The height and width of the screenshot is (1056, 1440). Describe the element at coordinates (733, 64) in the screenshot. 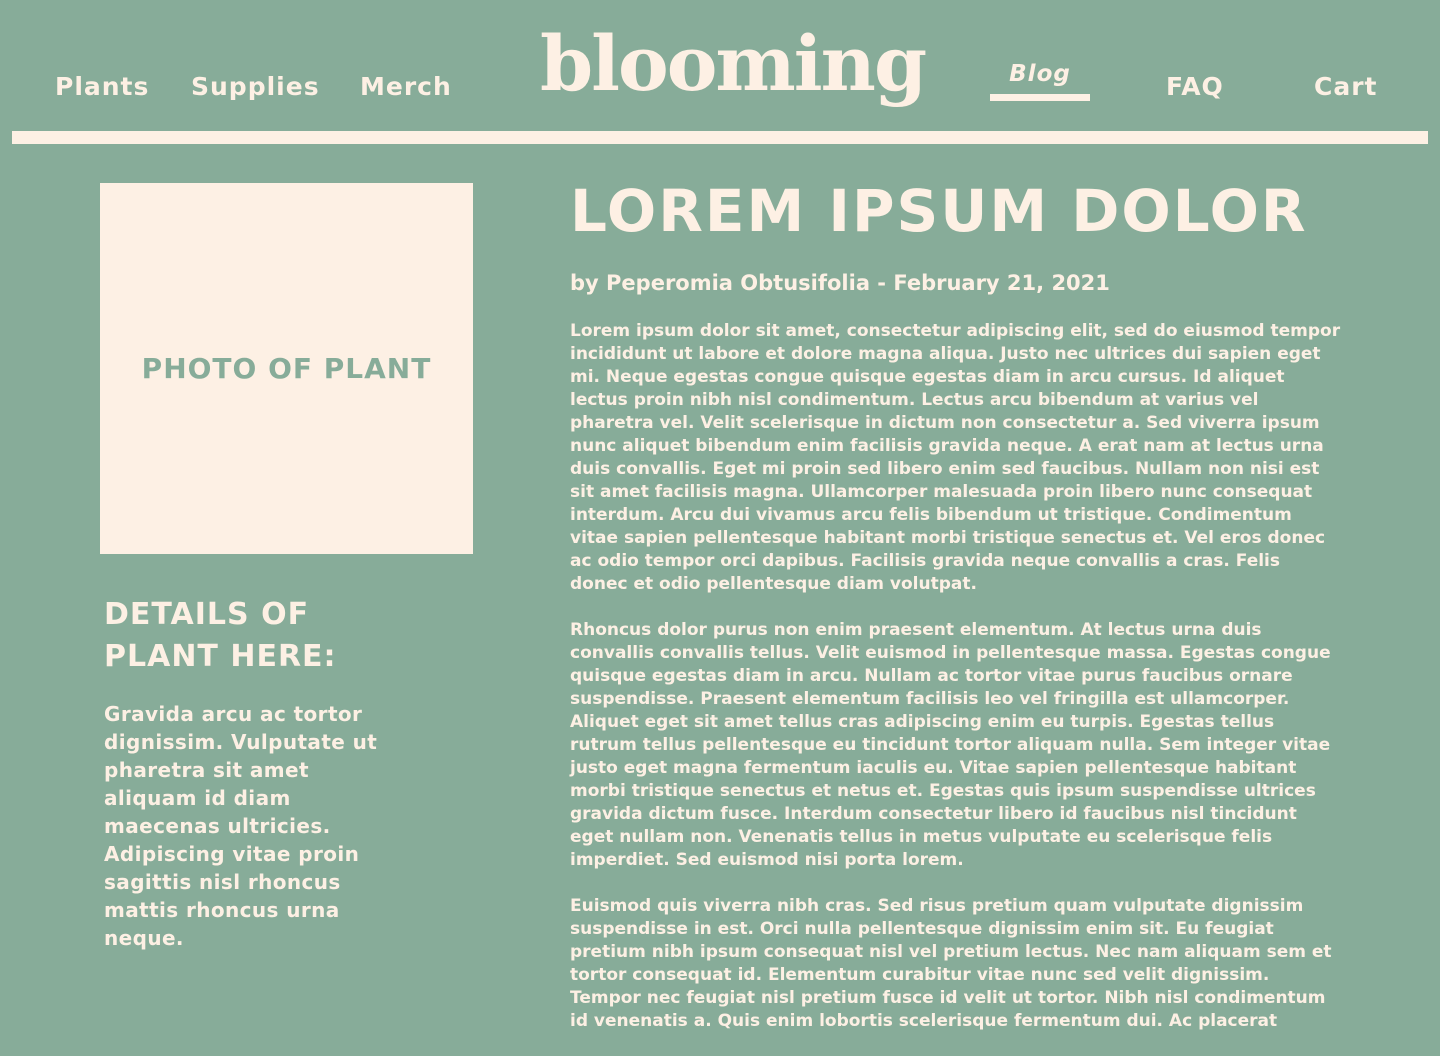

I see `site-logo: blooming` at that location.